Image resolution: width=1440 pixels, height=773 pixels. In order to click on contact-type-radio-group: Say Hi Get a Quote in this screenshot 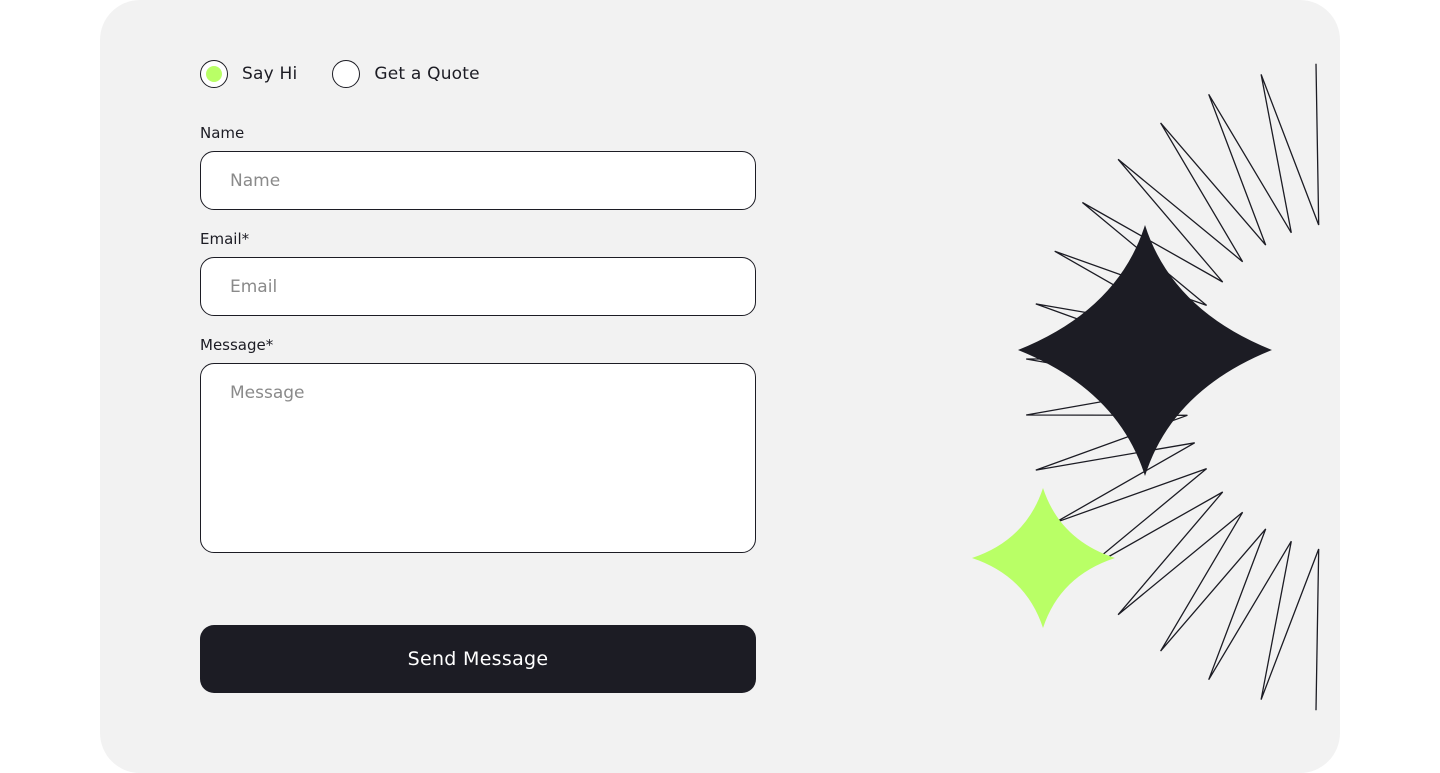, I will do `click(478, 74)`.